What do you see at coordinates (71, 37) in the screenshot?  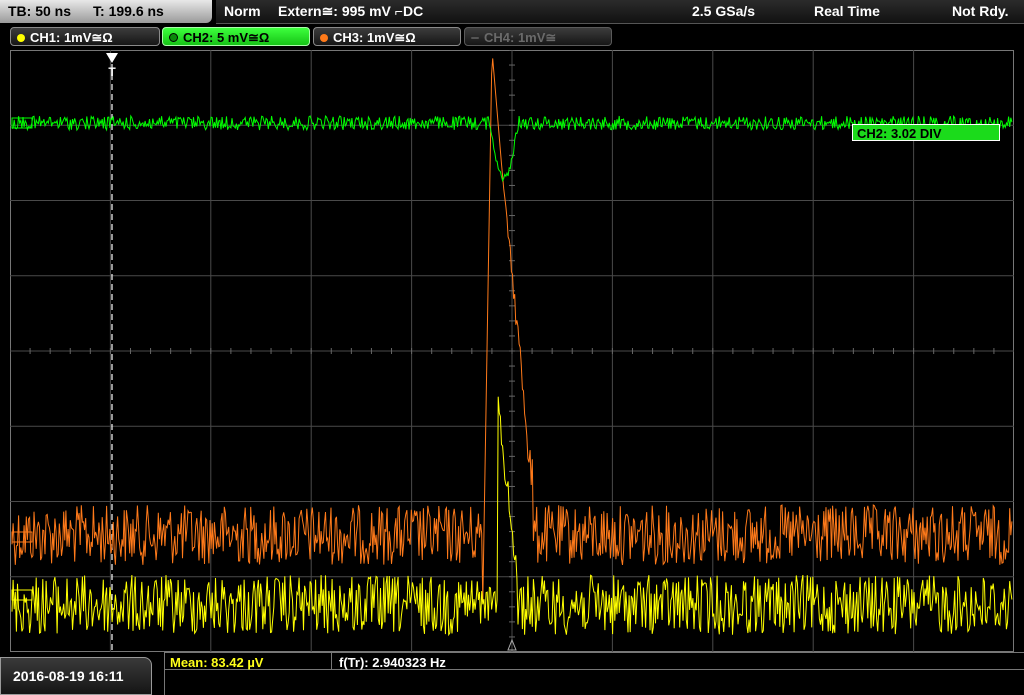 I see `channel-1-label: CH1: 1mV≅Ω` at bounding box center [71, 37].